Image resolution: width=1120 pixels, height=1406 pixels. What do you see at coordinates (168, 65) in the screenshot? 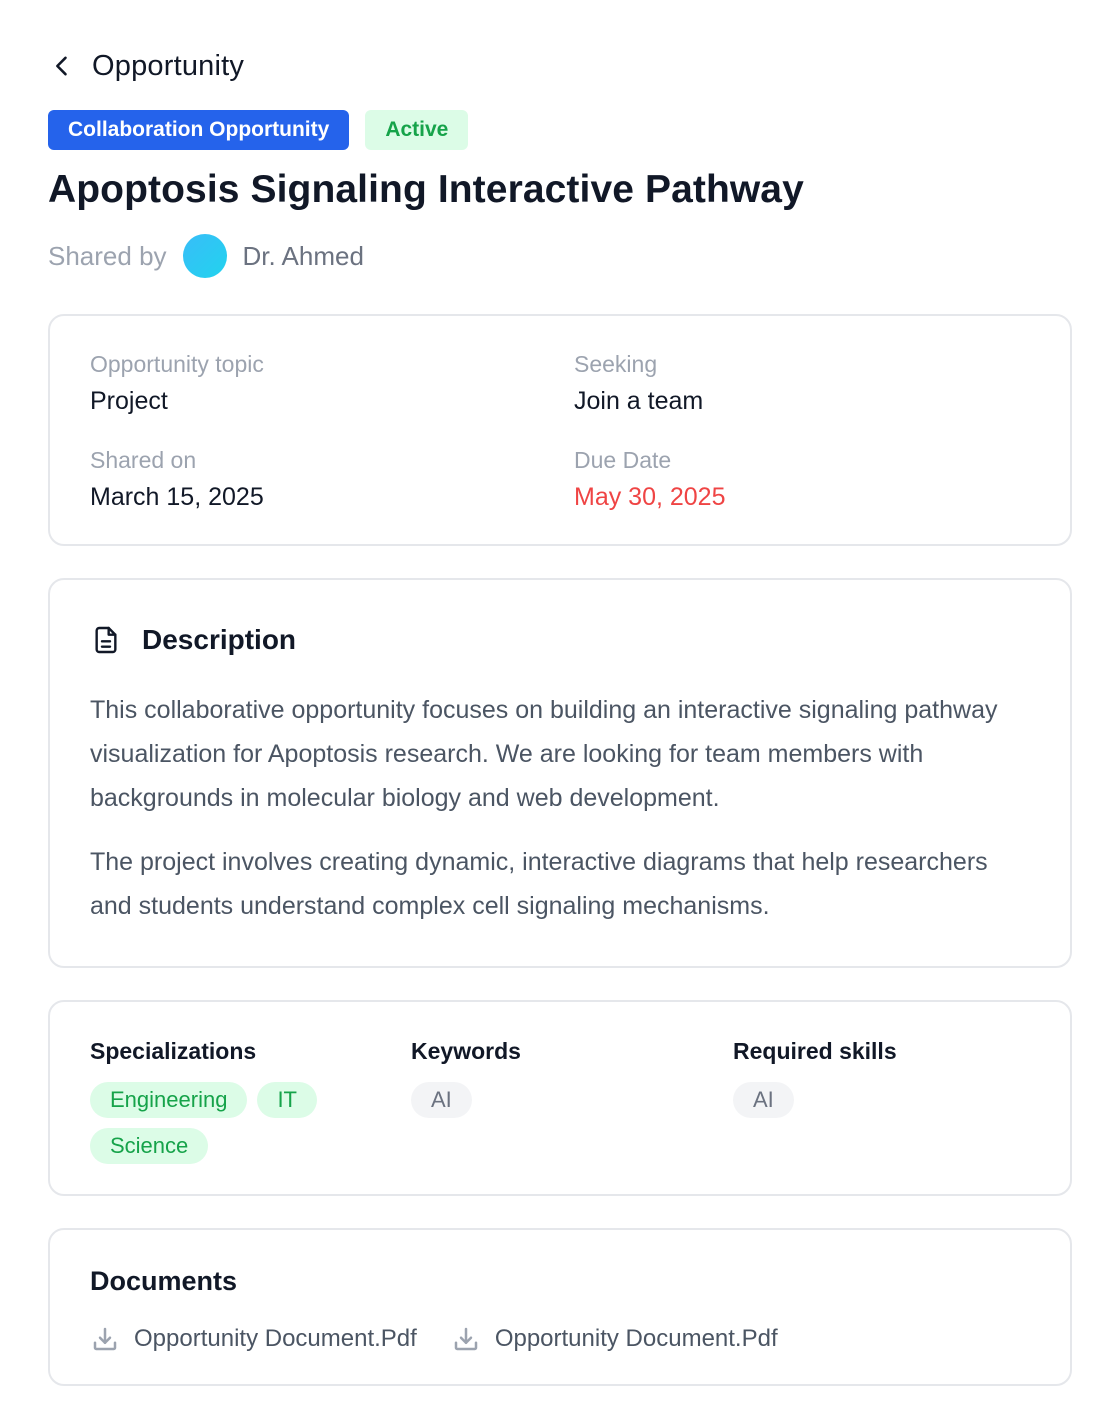
I see `header-title: Opportunity` at bounding box center [168, 65].